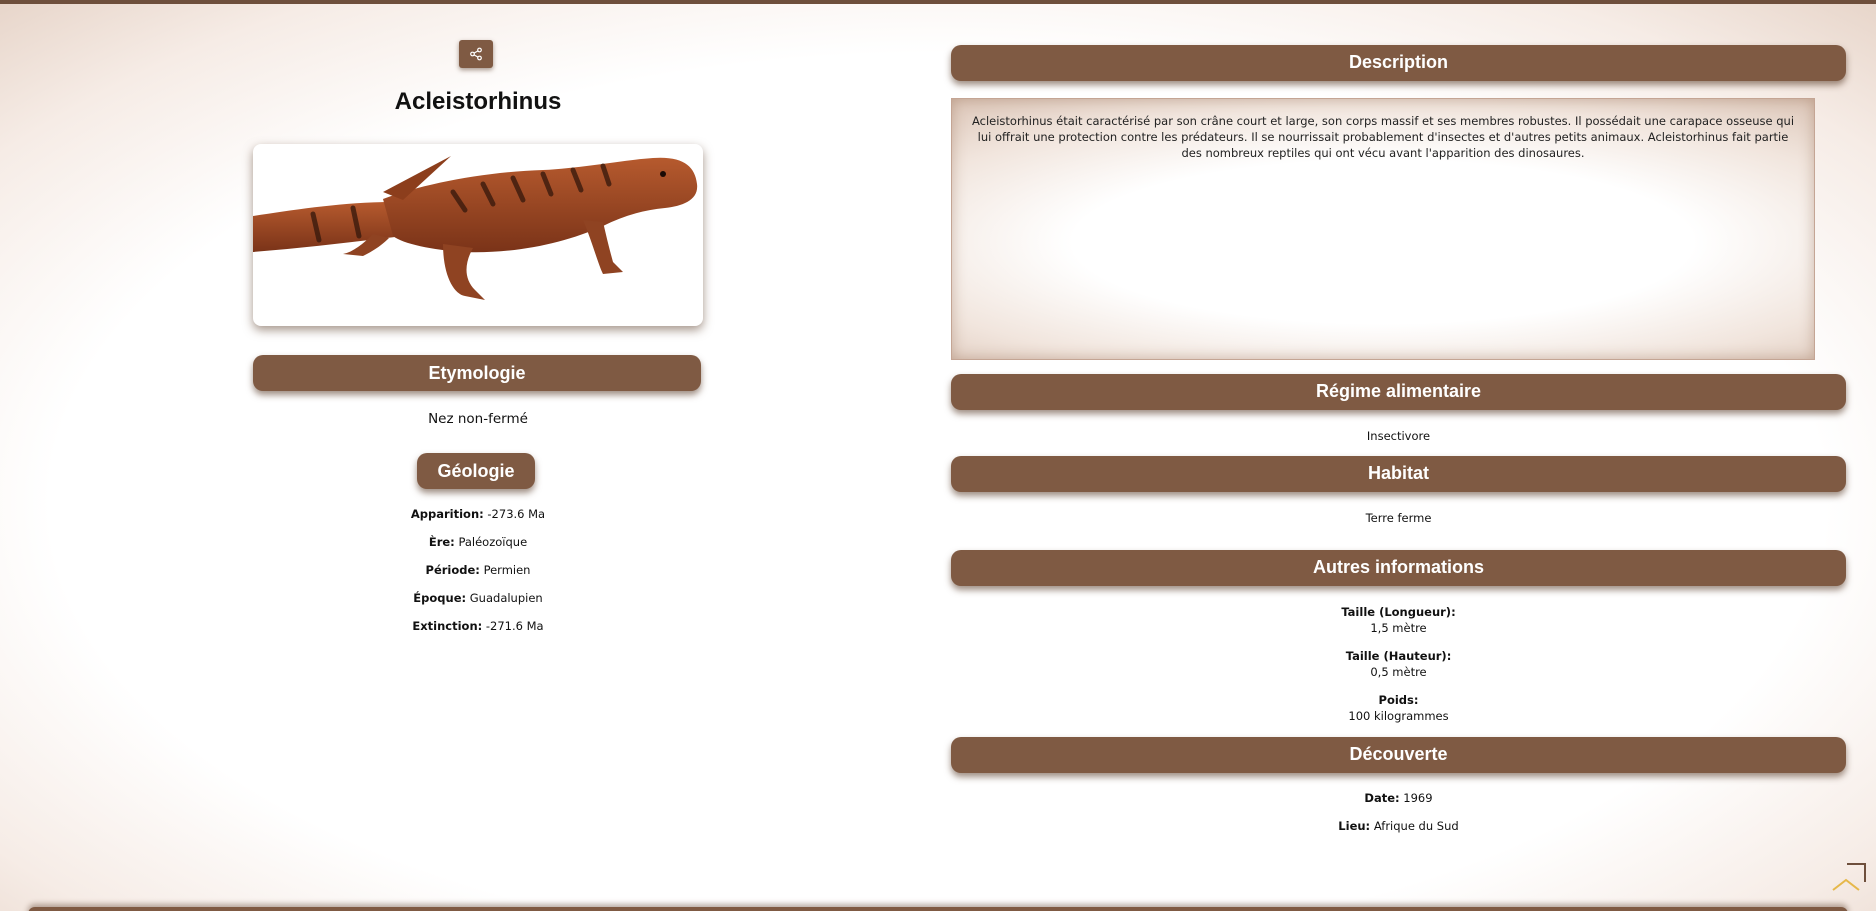 Image resolution: width=1876 pixels, height=911 pixels. I want to click on habitat-value: Terre ferme, so click(1398, 518).